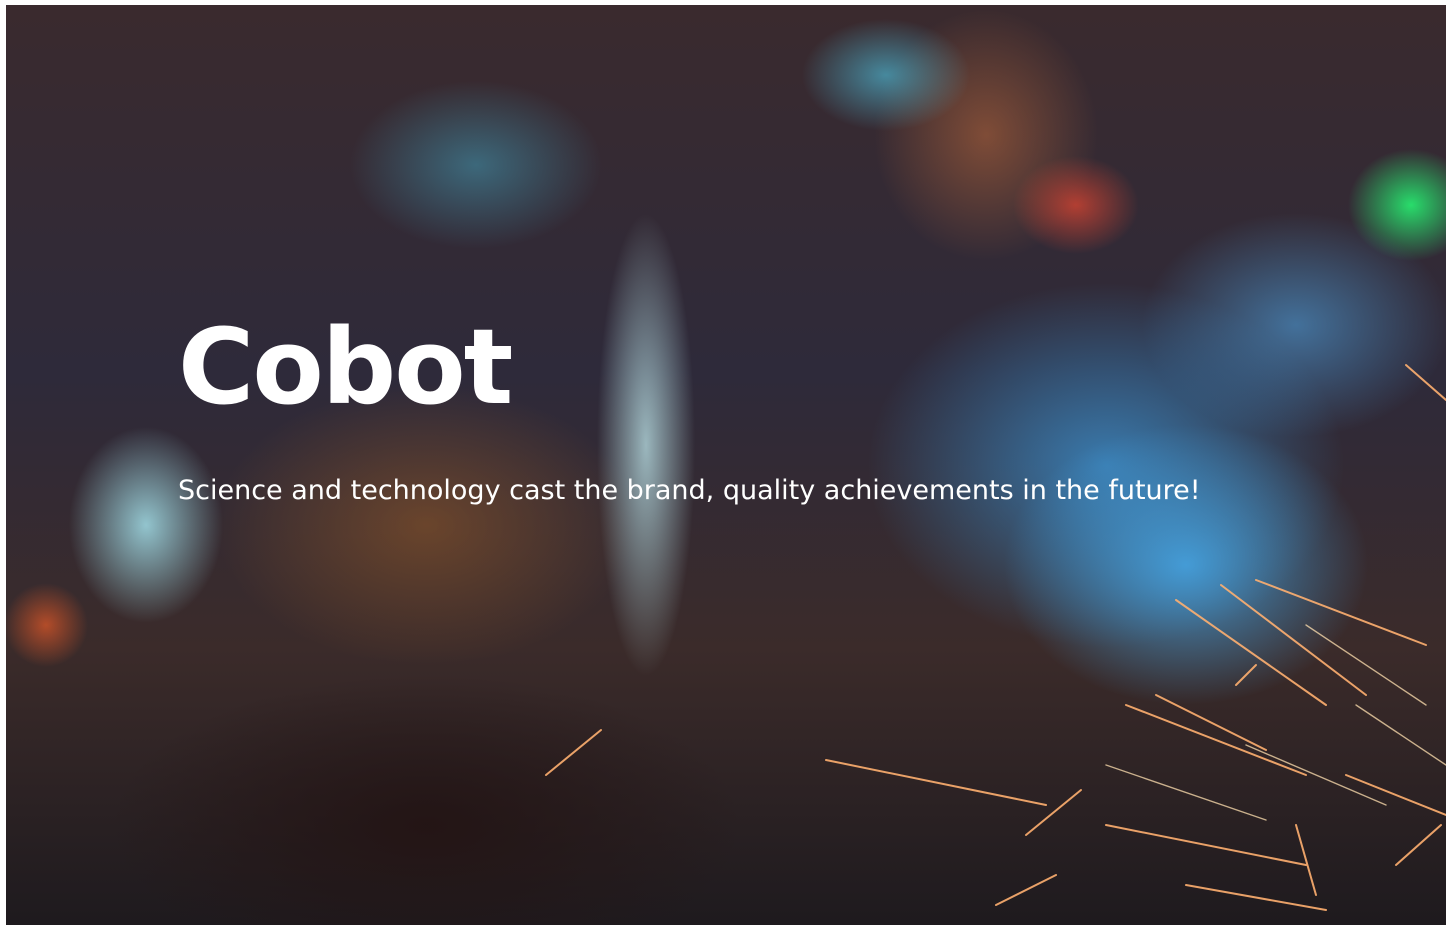 The image size is (1454, 926). I want to click on page-title: Cobot, so click(345, 367).